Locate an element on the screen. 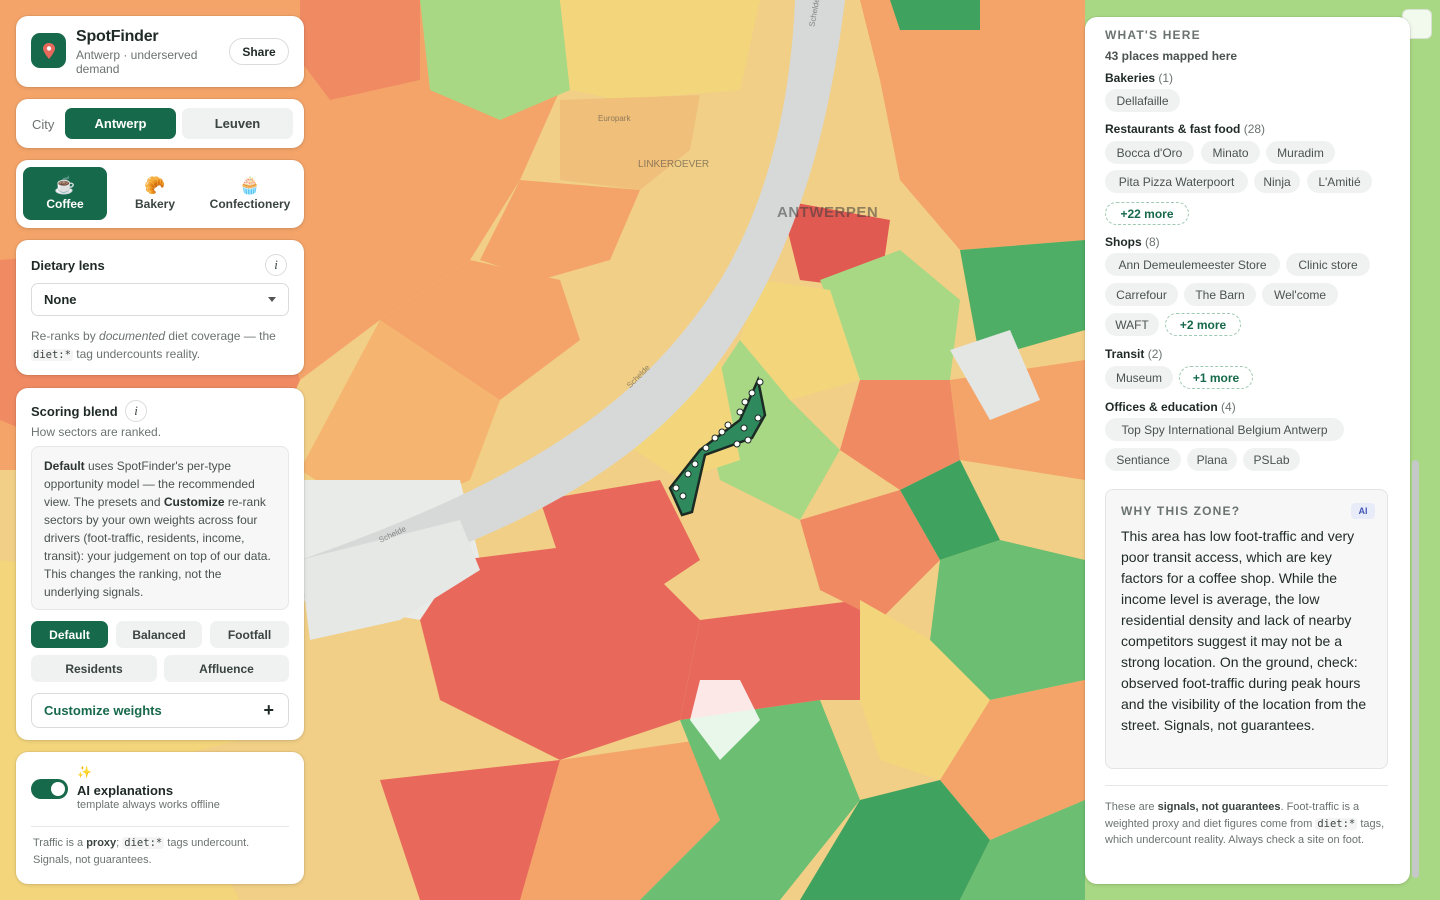  sparkle-icon: ✨ is located at coordinates (84, 772).